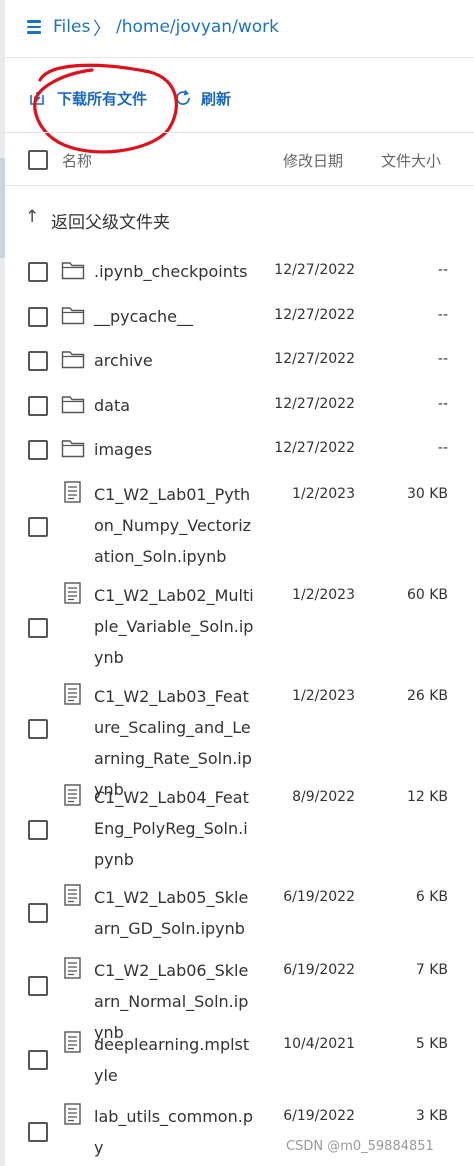 Image resolution: width=474 pixels, height=1166 pixels. Describe the element at coordinates (427, 494) in the screenshot. I see `file-size: 30 KB` at that location.